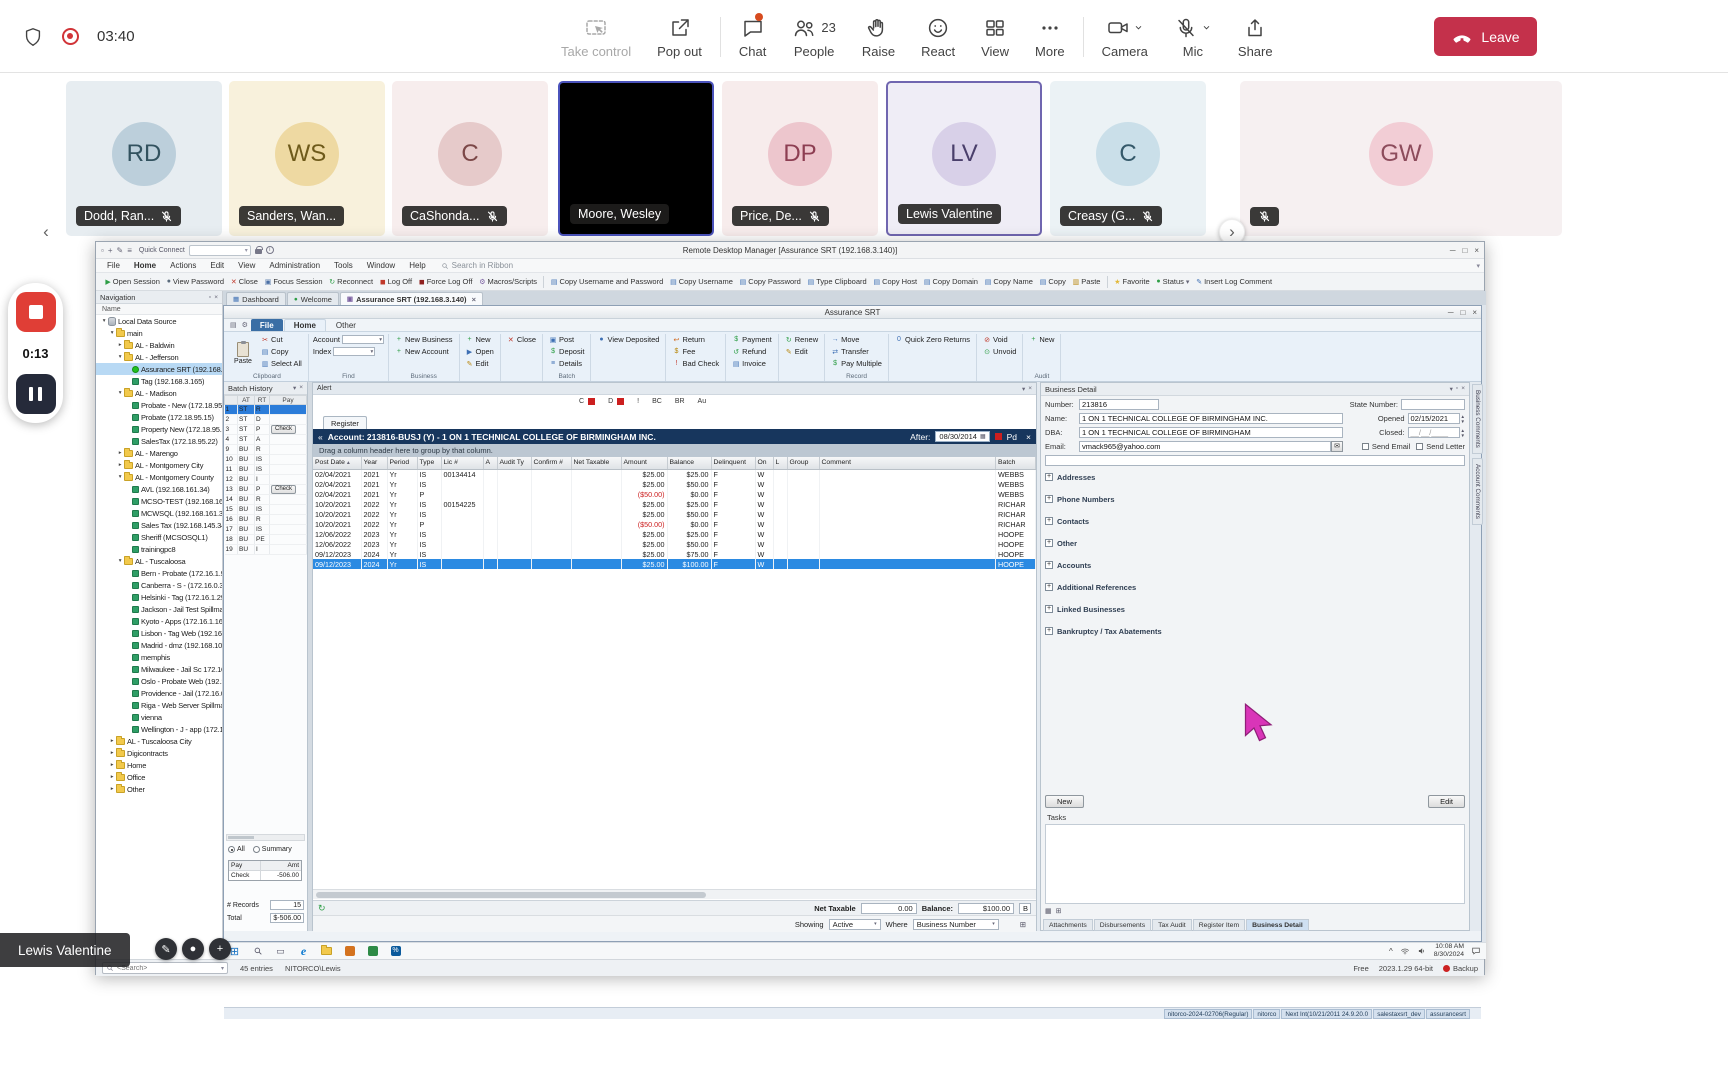 This screenshot has height=1080, width=1728. What do you see at coordinates (265, 529) in the screenshot?
I see `batch-row: 17 BU IS` at bounding box center [265, 529].